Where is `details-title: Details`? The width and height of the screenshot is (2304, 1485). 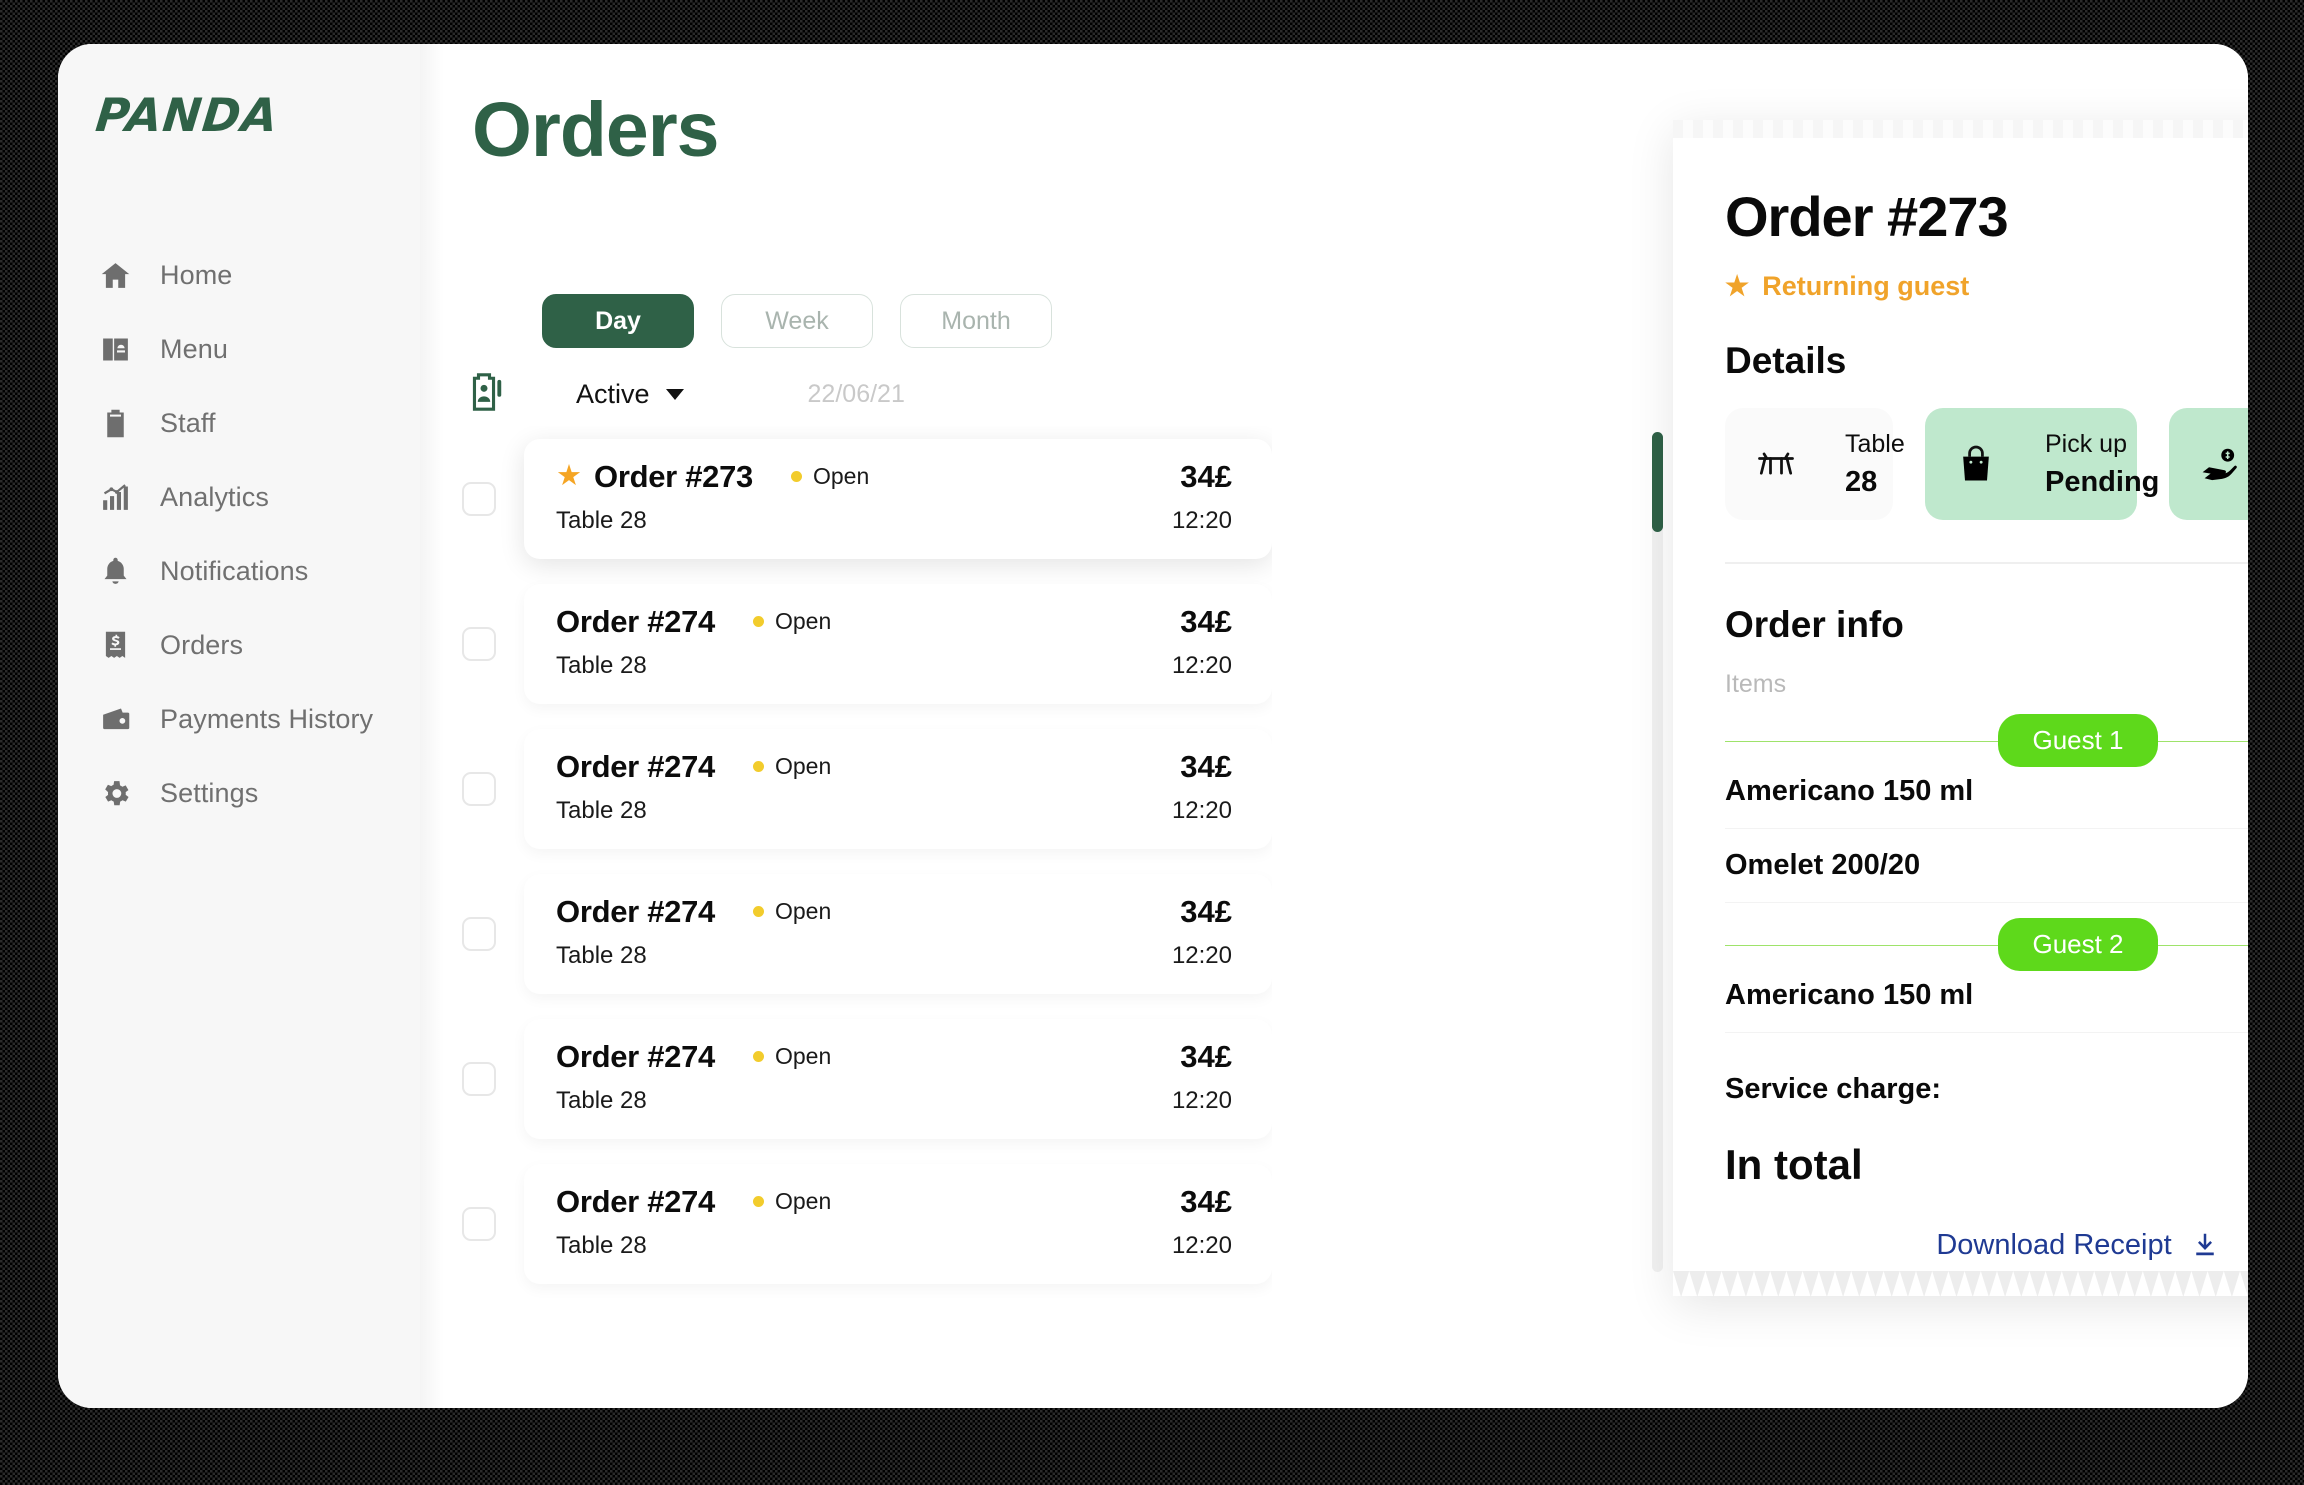 details-title: Details is located at coordinates (1786, 360).